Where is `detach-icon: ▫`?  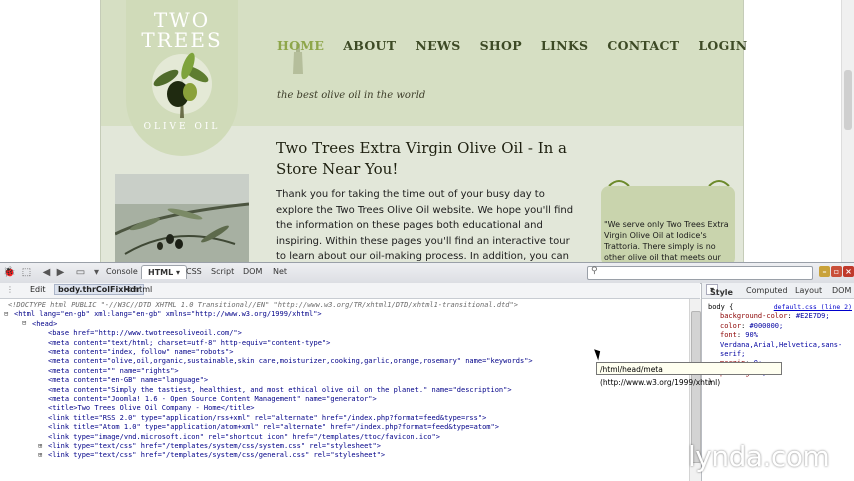 detach-icon: ▫ is located at coordinates (836, 271).